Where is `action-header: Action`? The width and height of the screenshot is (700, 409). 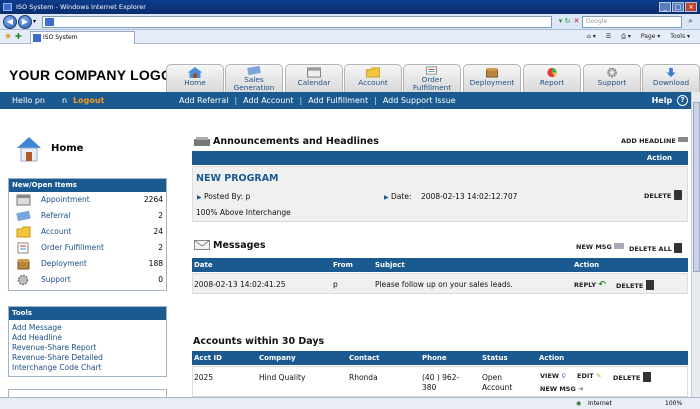 action-header: Action is located at coordinates (659, 158).